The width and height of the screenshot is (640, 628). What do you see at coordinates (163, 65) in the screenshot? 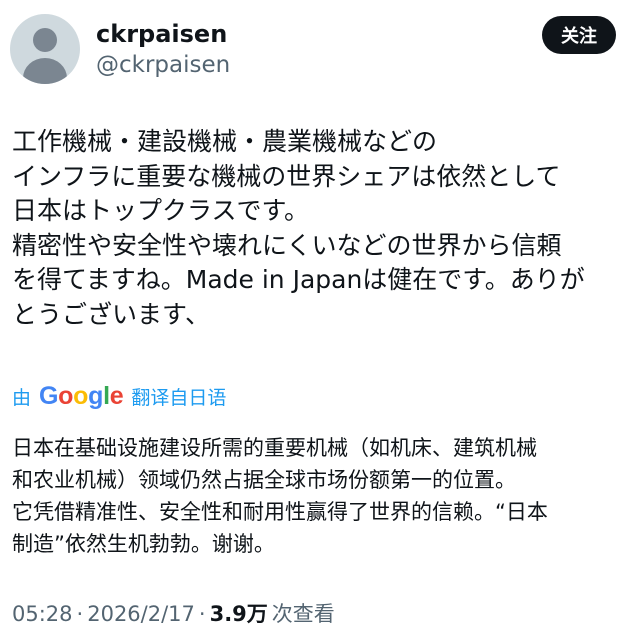
I see `user-handle: @ckrpaisen` at bounding box center [163, 65].